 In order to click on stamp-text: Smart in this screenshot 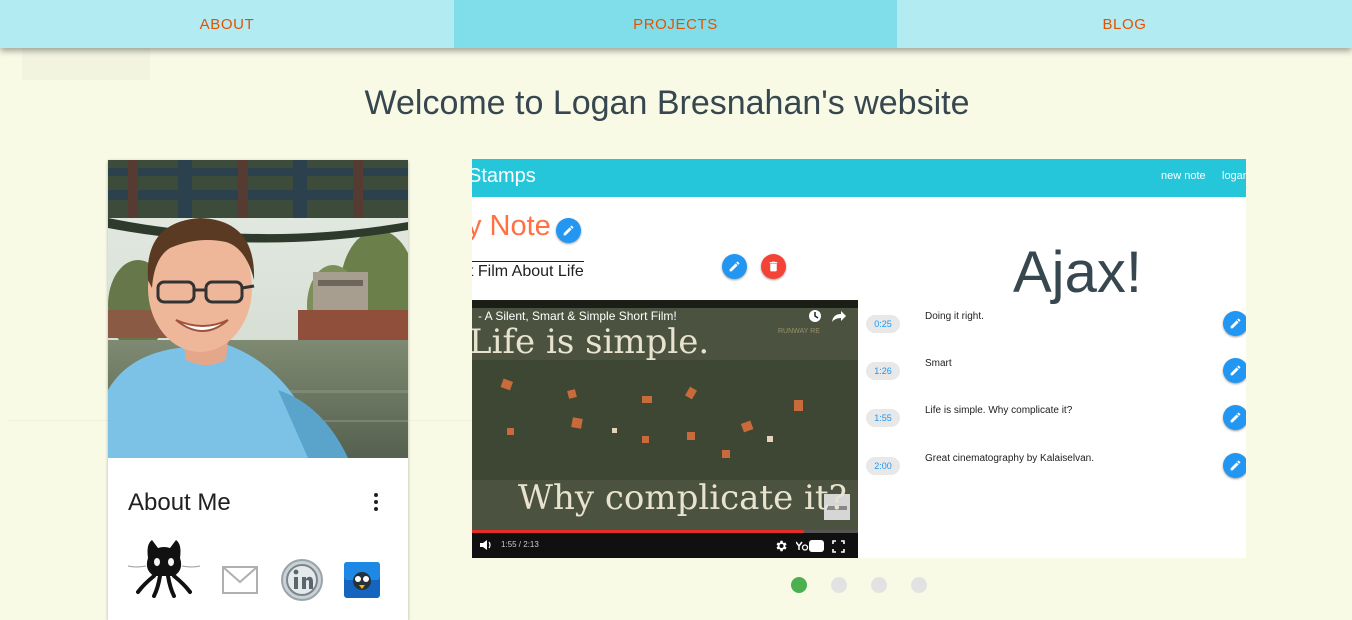, I will do `click(938, 363)`.